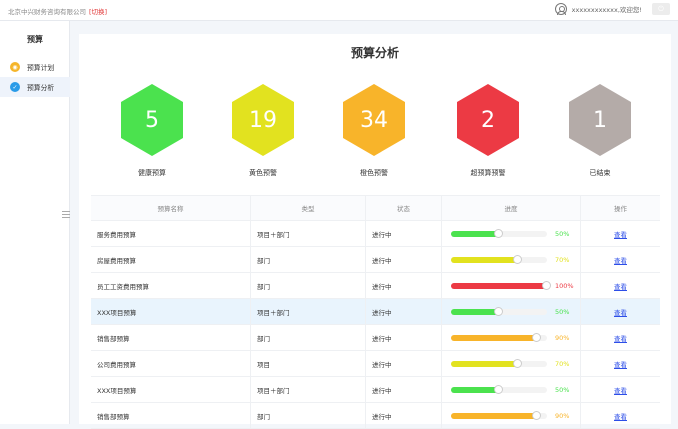 The image size is (678, 429). I want to click on stat-healthy: 5 健康预算, so click(152, 131).